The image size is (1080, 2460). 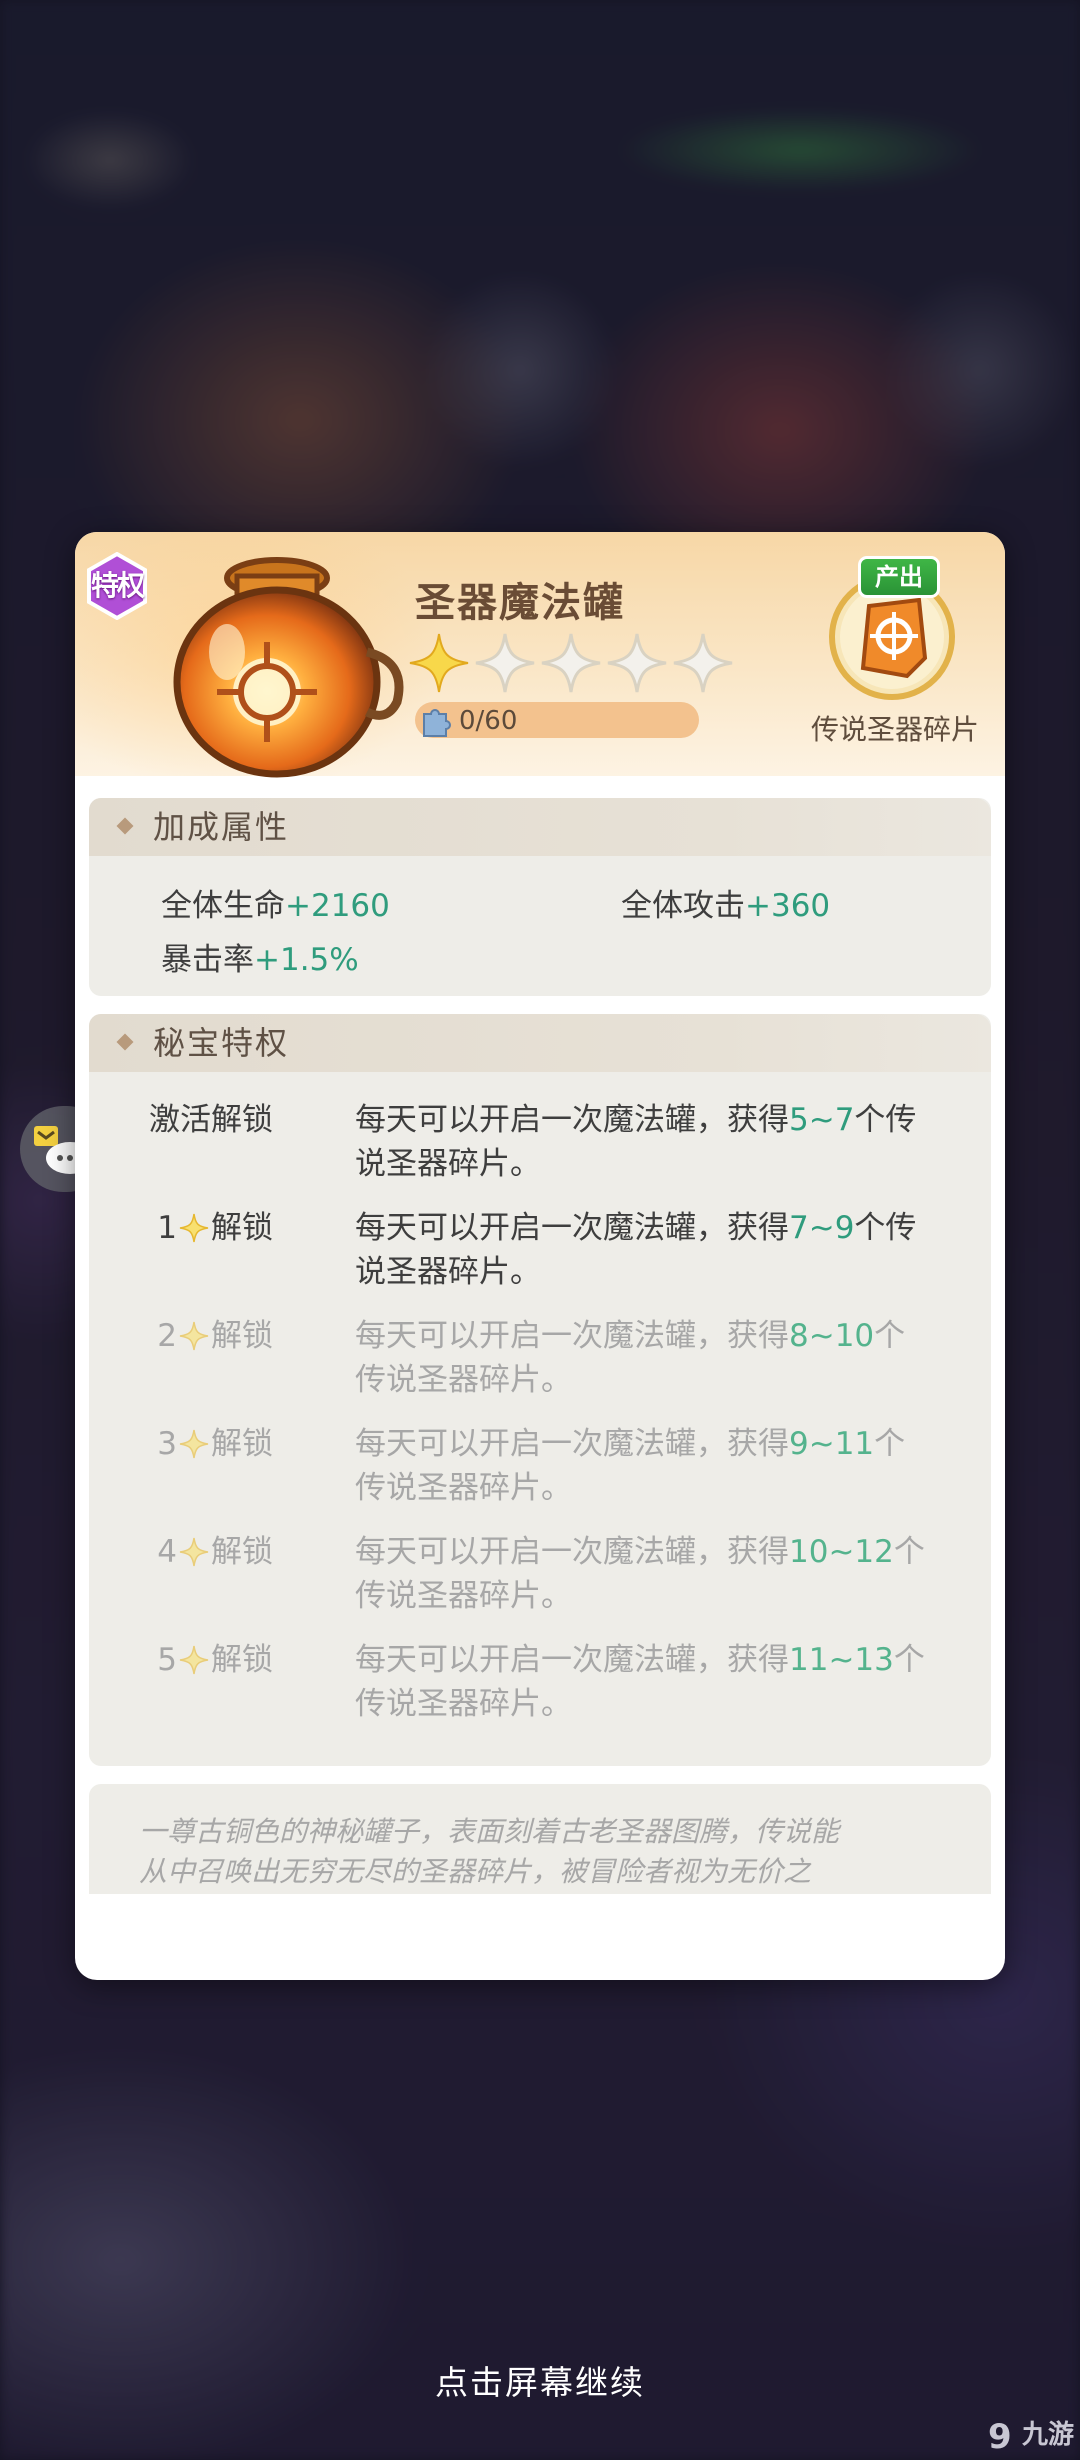 I want to click on star-rating, so click(x=571, y=663).